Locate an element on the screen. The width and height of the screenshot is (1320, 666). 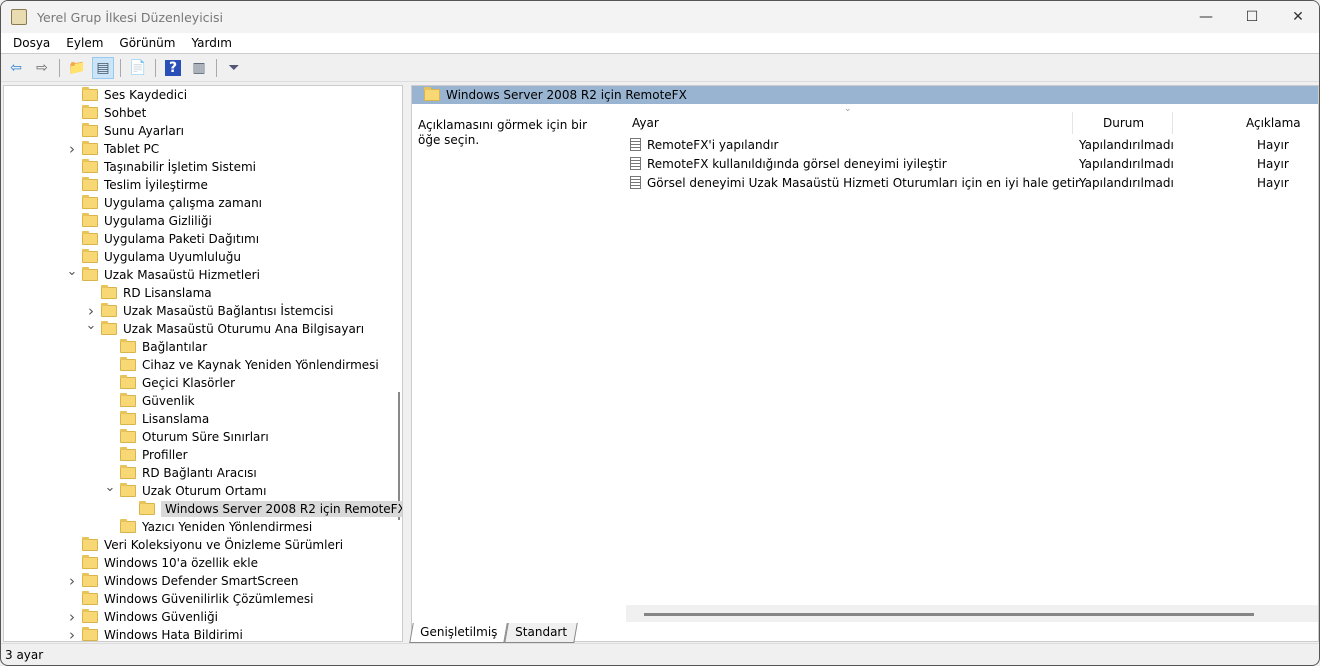
up-folder-button: 📁 is located at coordinates (77, 68).